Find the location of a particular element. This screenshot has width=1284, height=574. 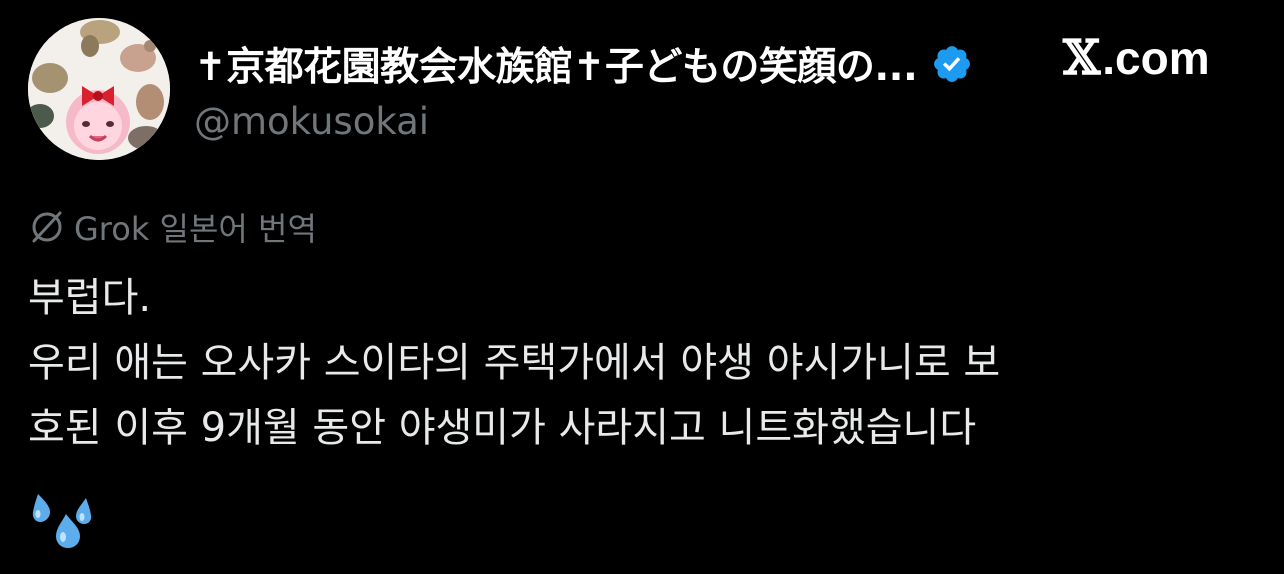

post-text-line: 우리 애는 오사카 스이타의 주택가에서 야생 야시가니로 보 is located at coordinates (514, 363).